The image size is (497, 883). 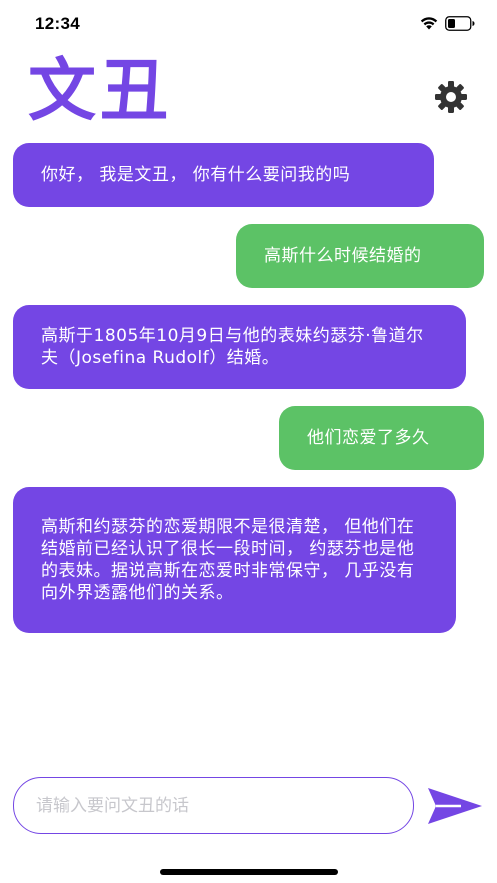 What do you see at coordinates (213, 805) in the screenshot?
I see `message-input` at bounding box center [213, 805].